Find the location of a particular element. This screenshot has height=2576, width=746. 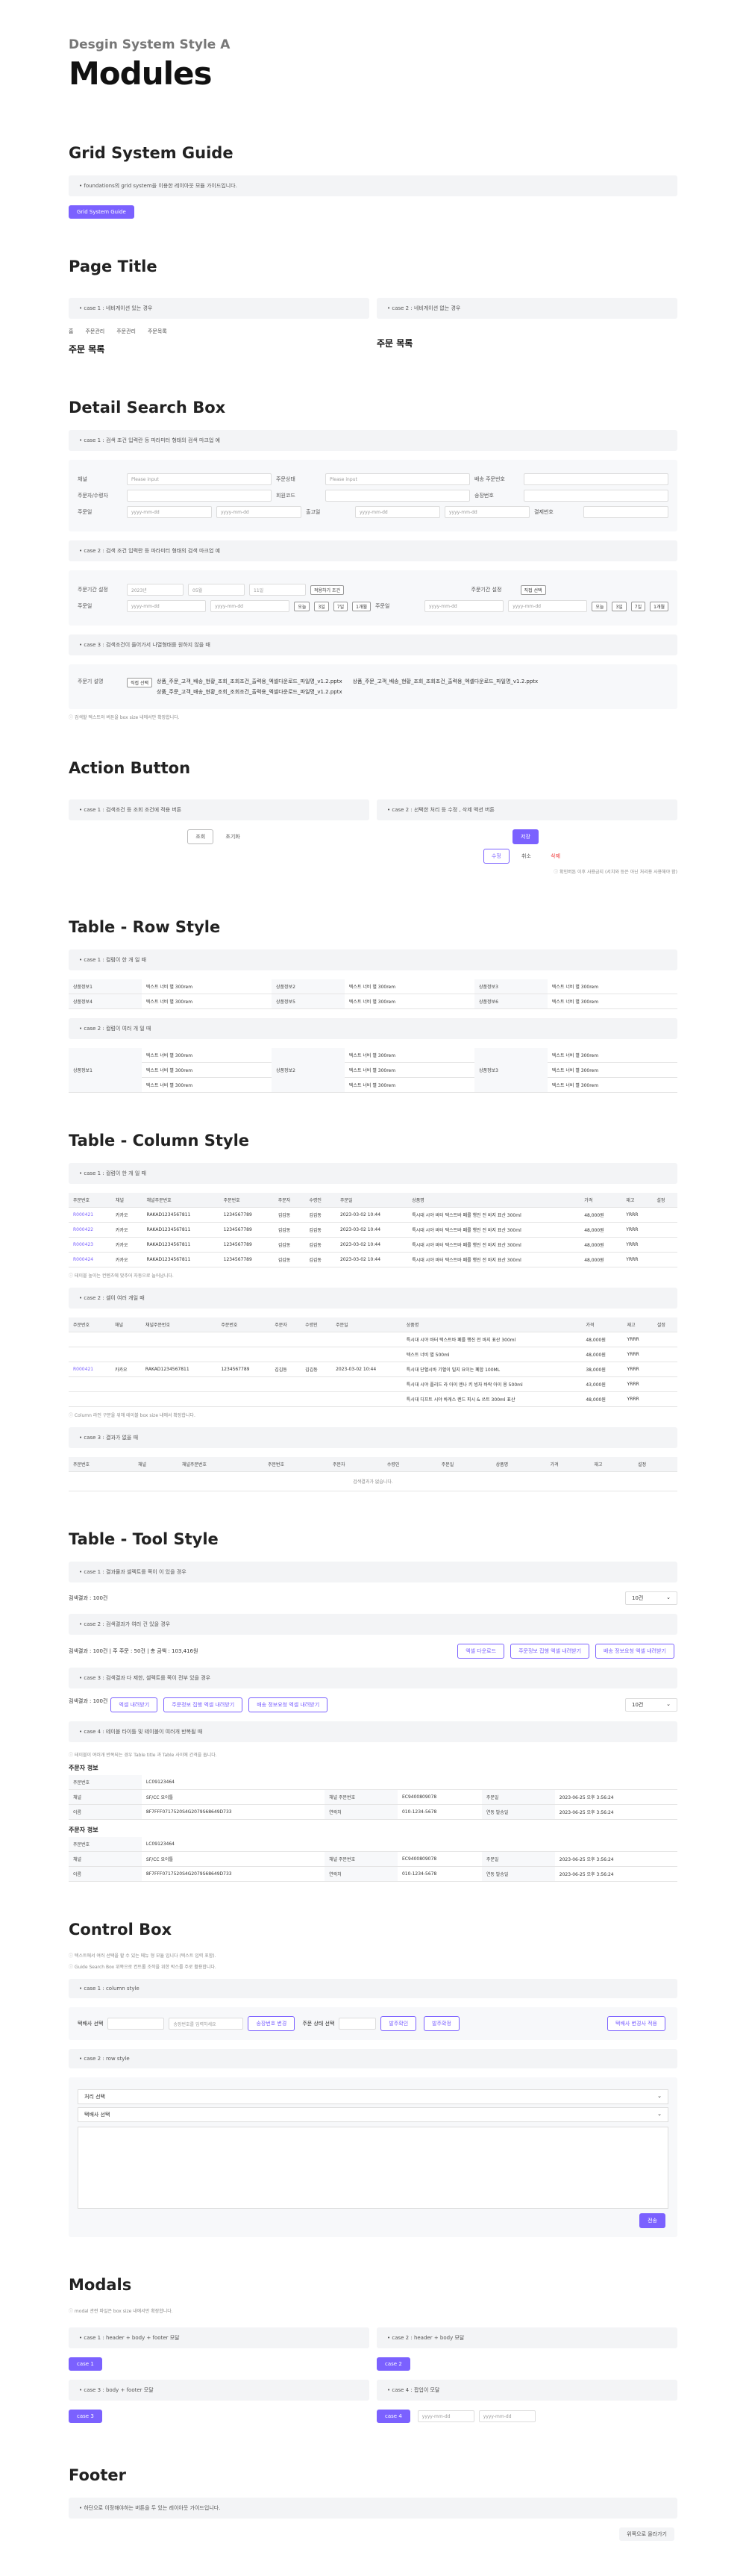

channel-select: Please input is located at coordinates (199, 479).